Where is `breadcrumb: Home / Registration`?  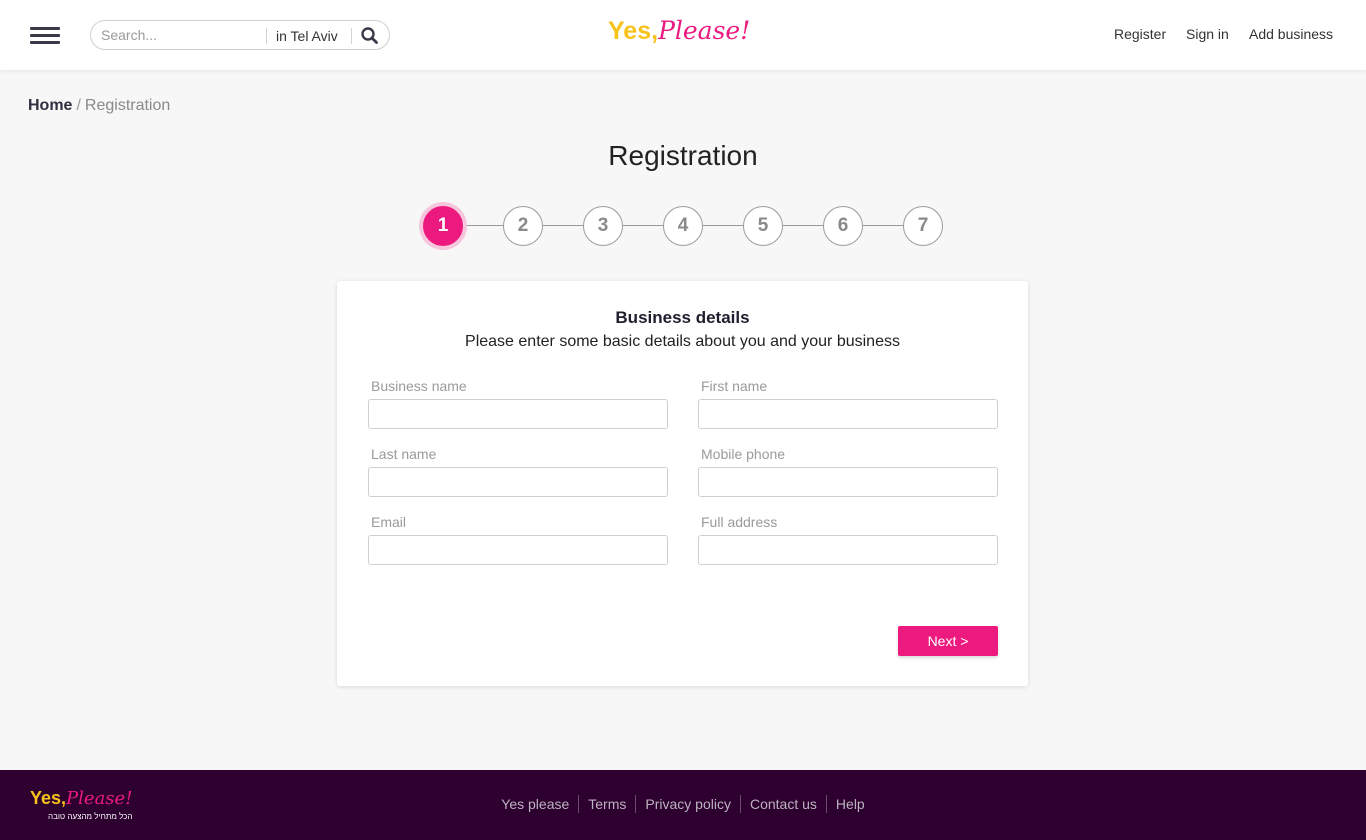
breadcrumb: Home / Registration is located at coordinates (99, 106).